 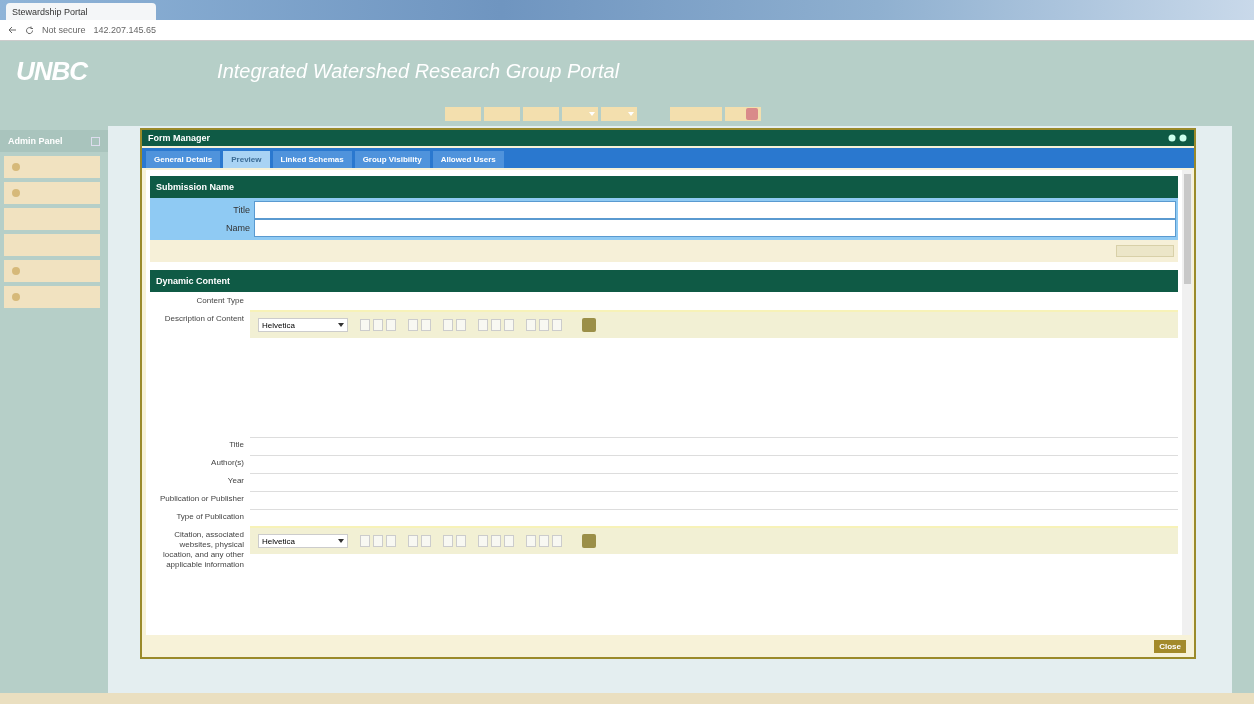 I want to click on tab: Group Visibility, so click(x=392, y=159).